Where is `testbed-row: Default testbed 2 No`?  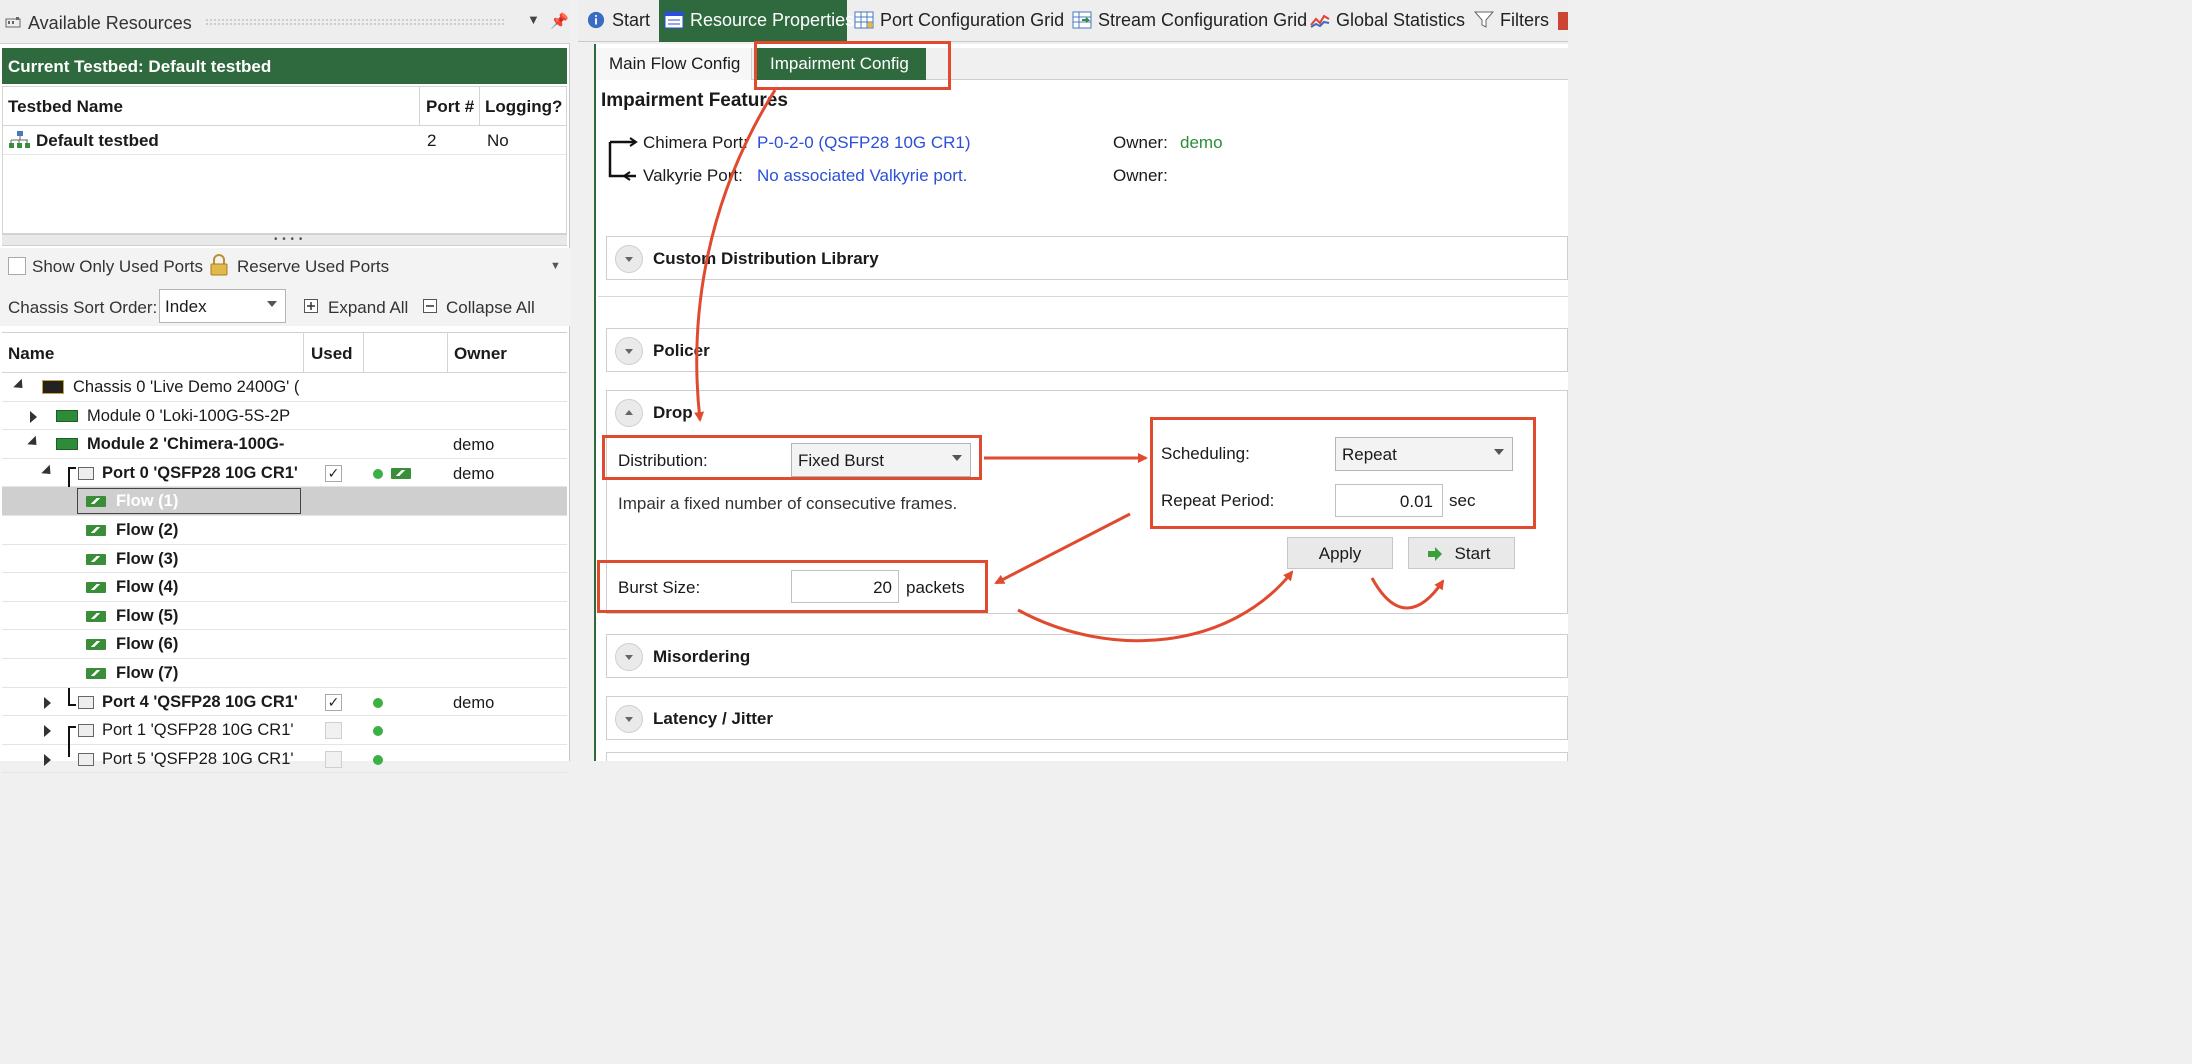 testbed-row: Default testbed 2 No is located at coordinates (284, 140).